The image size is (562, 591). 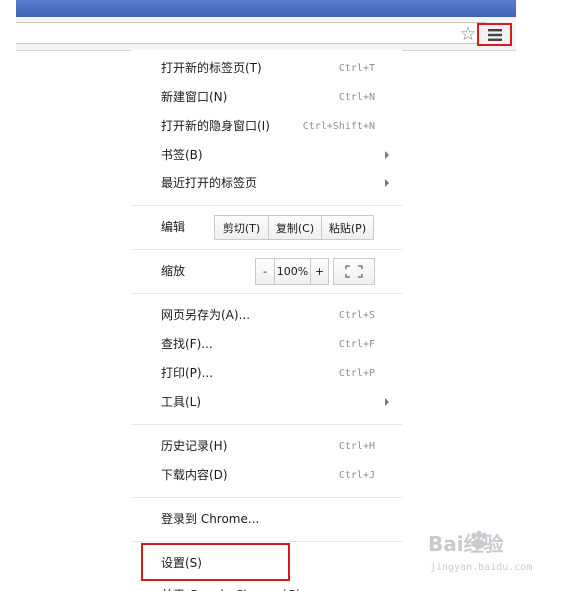 I want to click on menu-item-shortcut: Ctrl+S, so click(x=356, y=315).